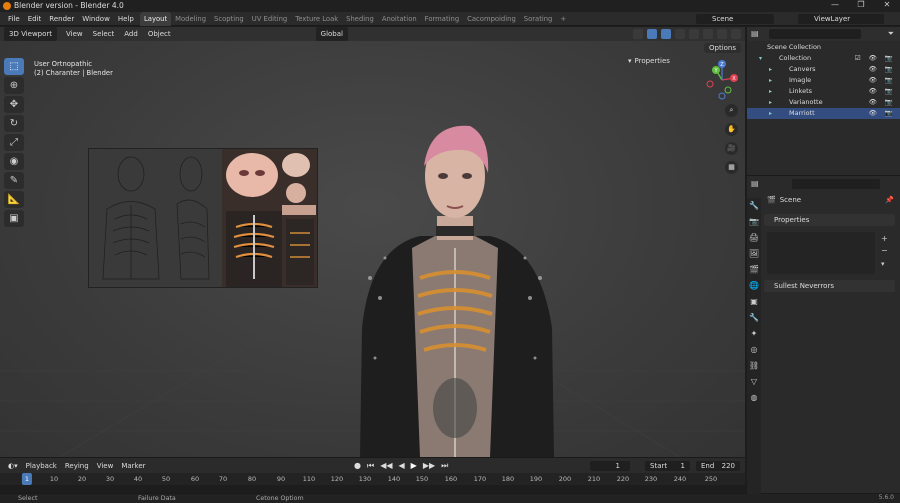  I want to click on gizmo-toggle-icon, so click(652, 34).